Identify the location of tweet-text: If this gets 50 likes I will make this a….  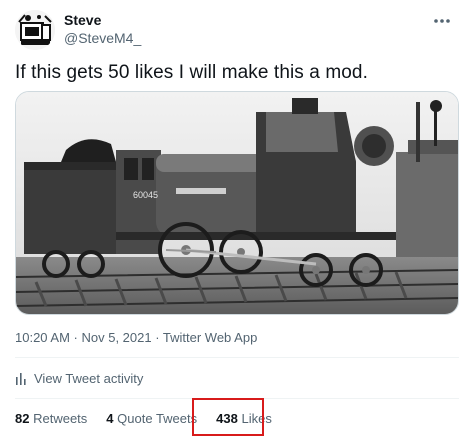
(191, 72).